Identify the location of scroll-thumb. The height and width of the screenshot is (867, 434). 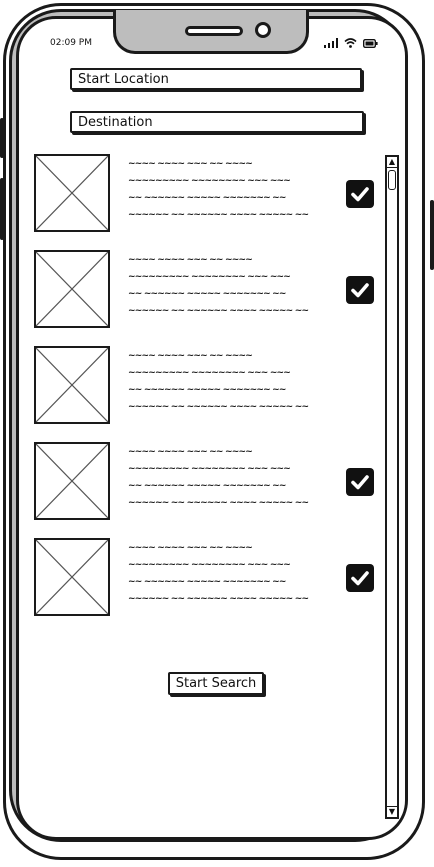
(392, 180).